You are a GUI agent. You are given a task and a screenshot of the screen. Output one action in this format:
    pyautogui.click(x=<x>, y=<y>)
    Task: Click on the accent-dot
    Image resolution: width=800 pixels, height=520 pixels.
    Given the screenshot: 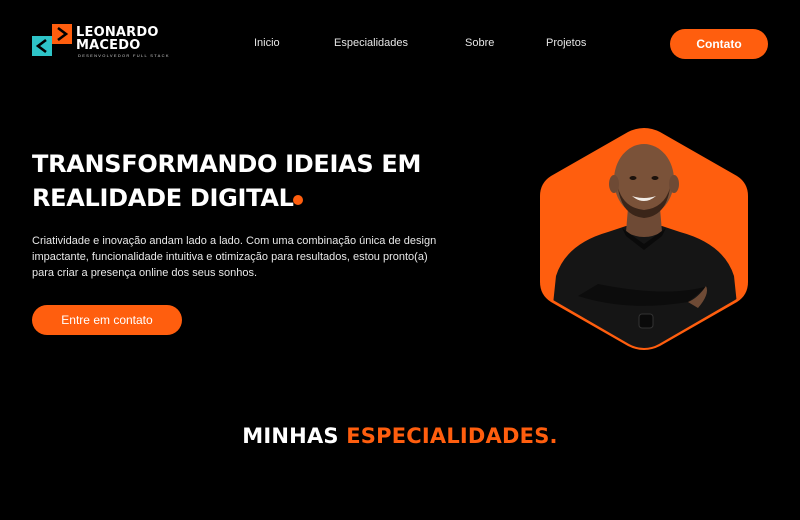 What is the action you would take?
    pyautogui.click(x=298, y=200)
    